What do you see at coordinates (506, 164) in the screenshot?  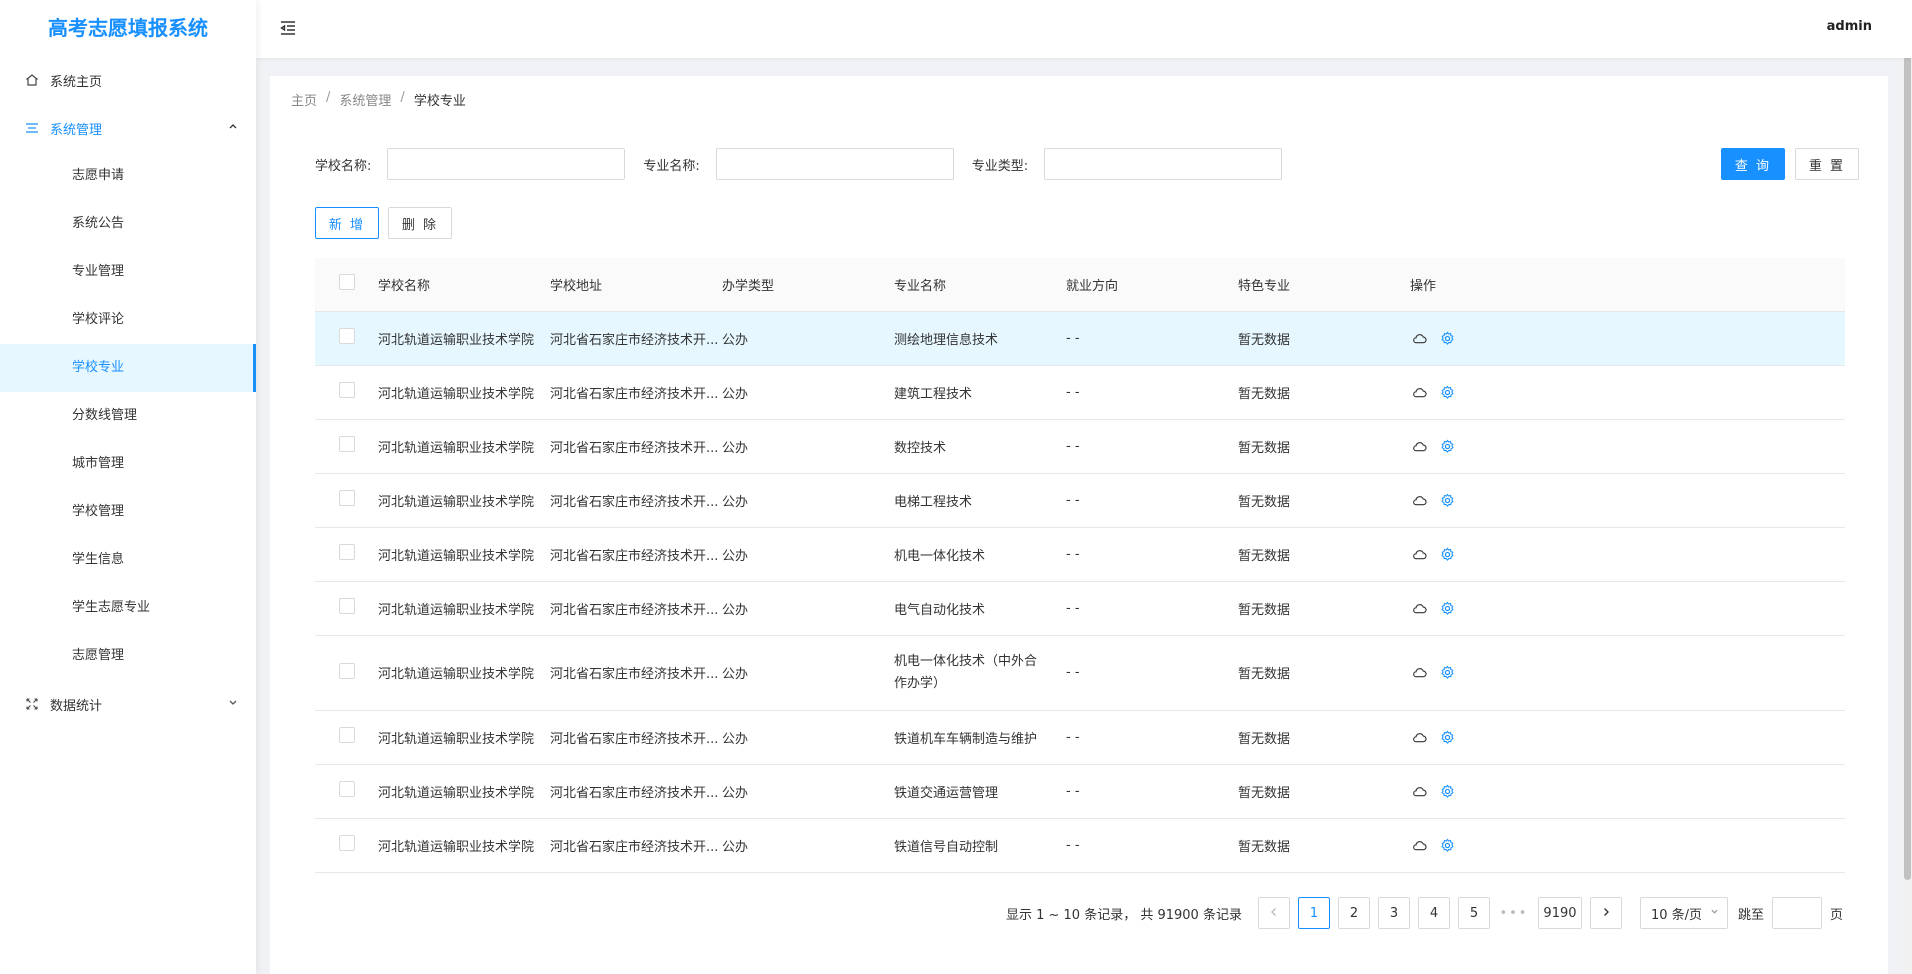 I see `school-name-input` at bounding box center [506, 164].